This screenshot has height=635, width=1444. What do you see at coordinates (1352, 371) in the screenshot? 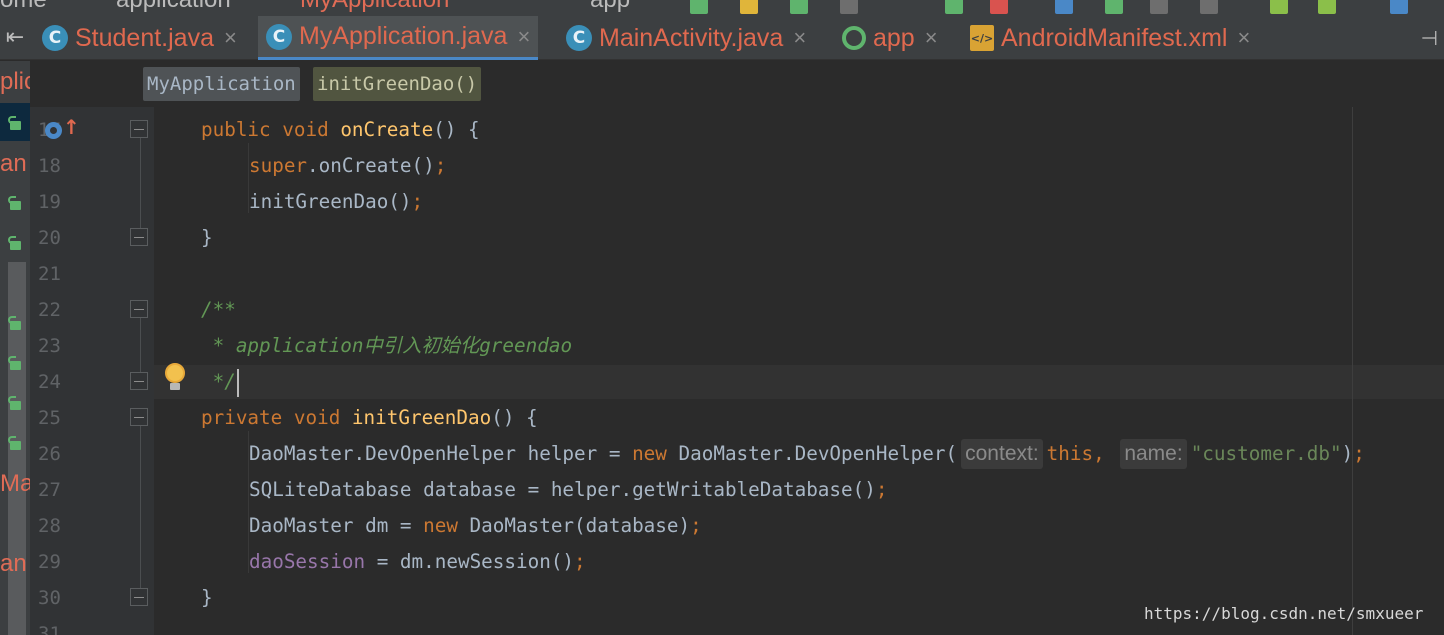
I see `right-margin-guide` at bounding box center [1352, 371].